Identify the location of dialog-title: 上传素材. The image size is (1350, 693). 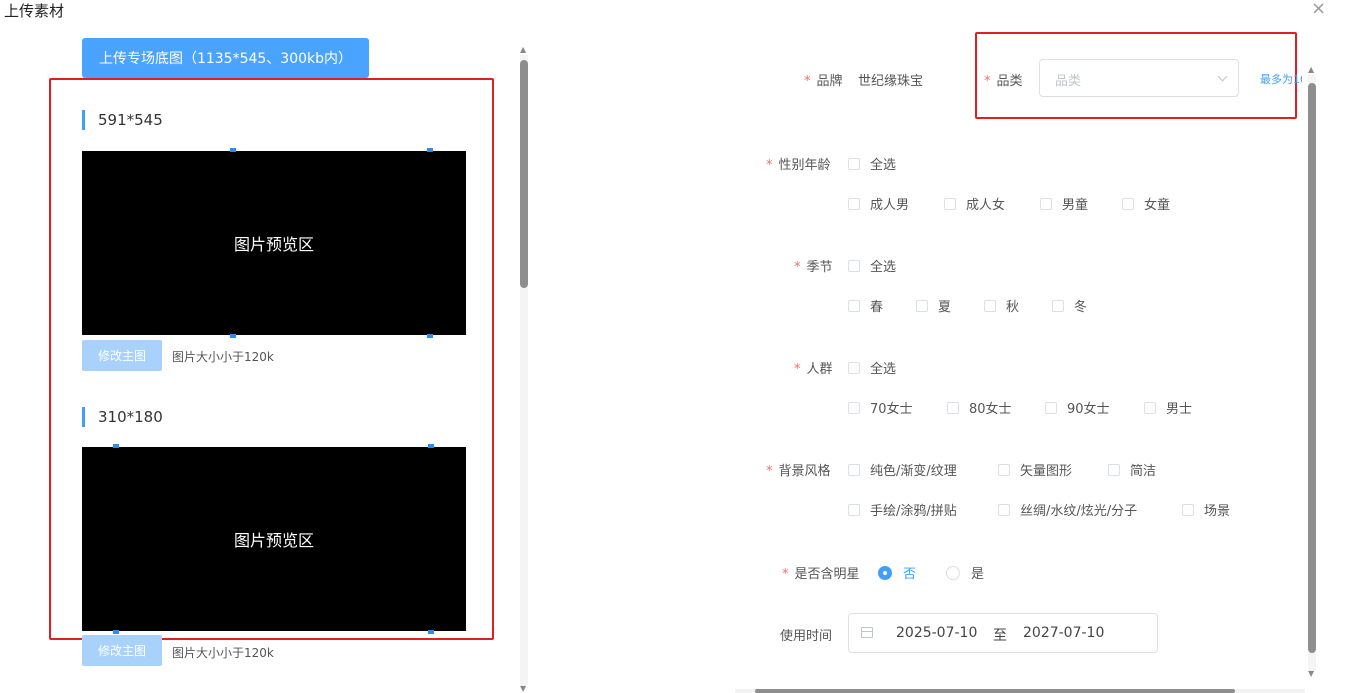
(34, 11).